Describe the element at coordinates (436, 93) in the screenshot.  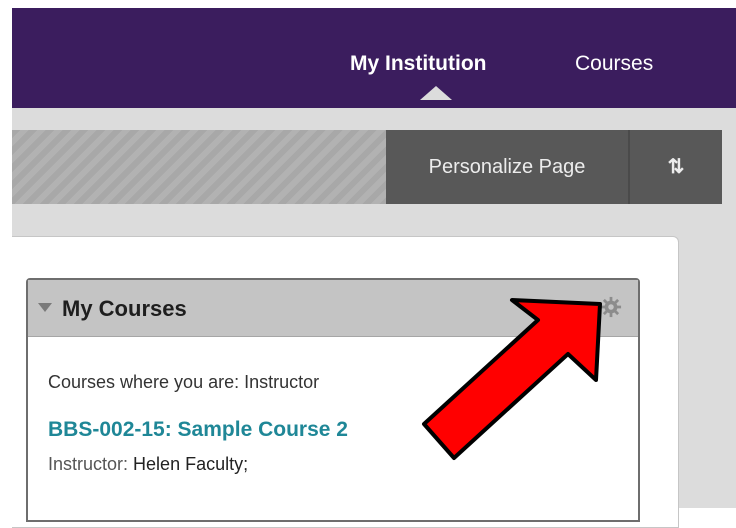
I see `active-tab-pointer` at that location.